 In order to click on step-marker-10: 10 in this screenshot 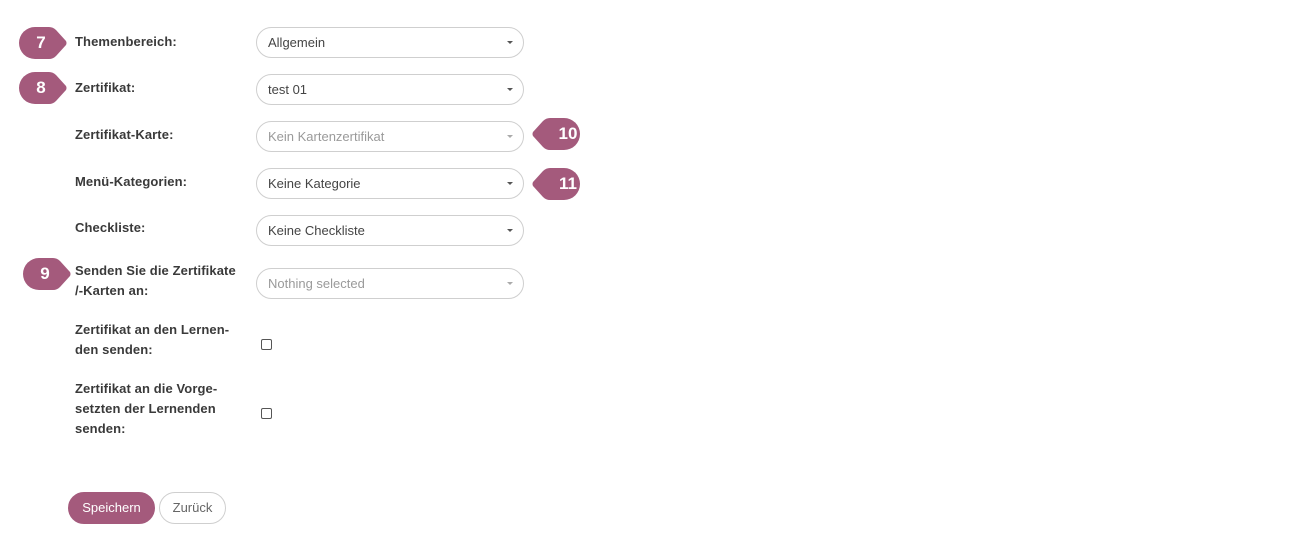, I will do `click(563, 134)`.